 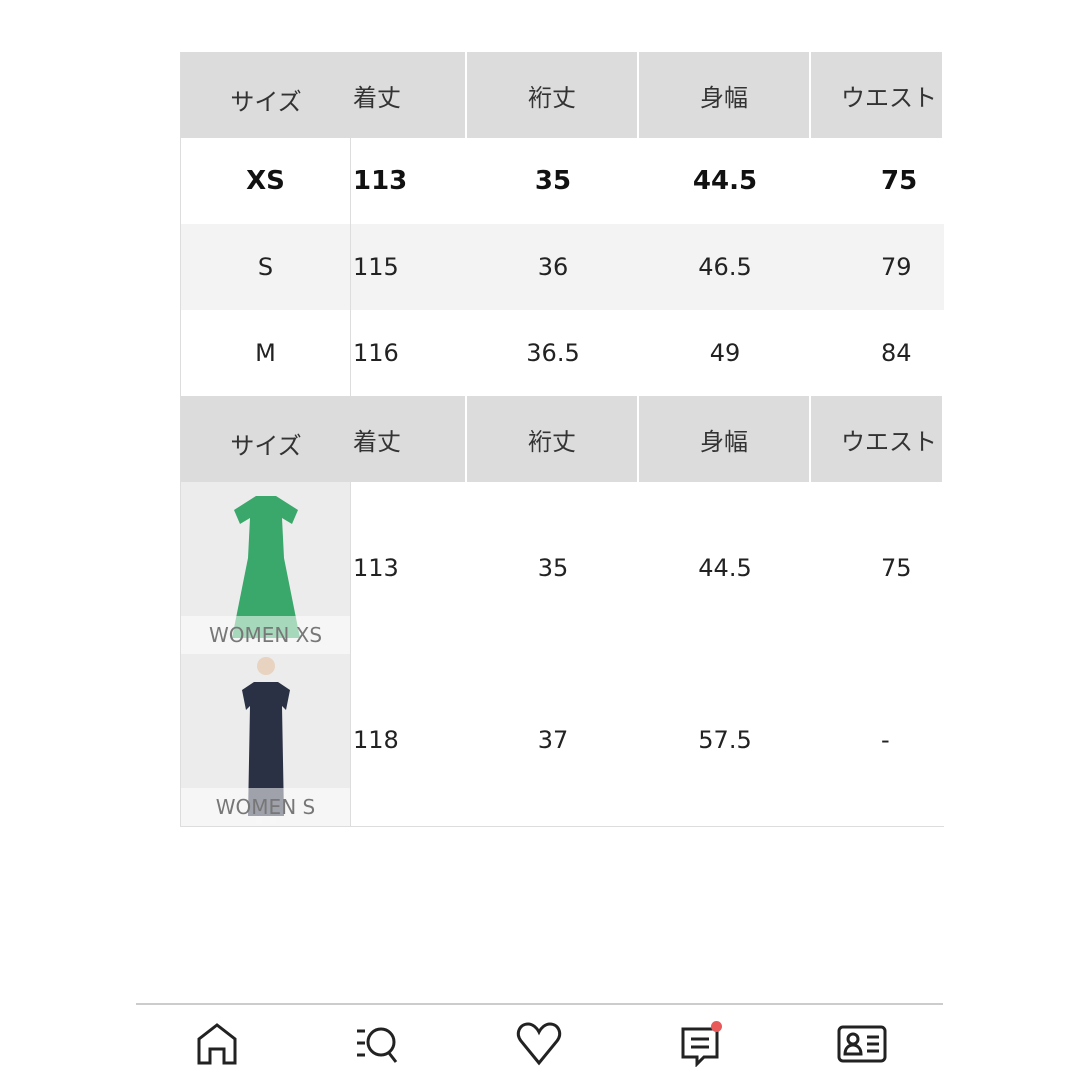 I want to click on table-row: XS 113 35 44.5 75, so click(x=562, y=181).